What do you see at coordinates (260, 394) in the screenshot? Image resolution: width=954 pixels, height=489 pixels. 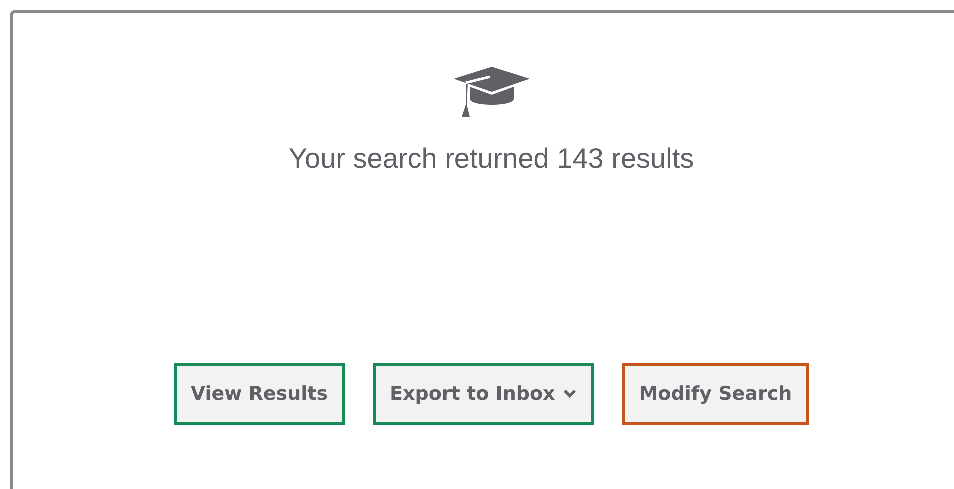 I see `action-button: View Results` at bounding box center [260, 394].